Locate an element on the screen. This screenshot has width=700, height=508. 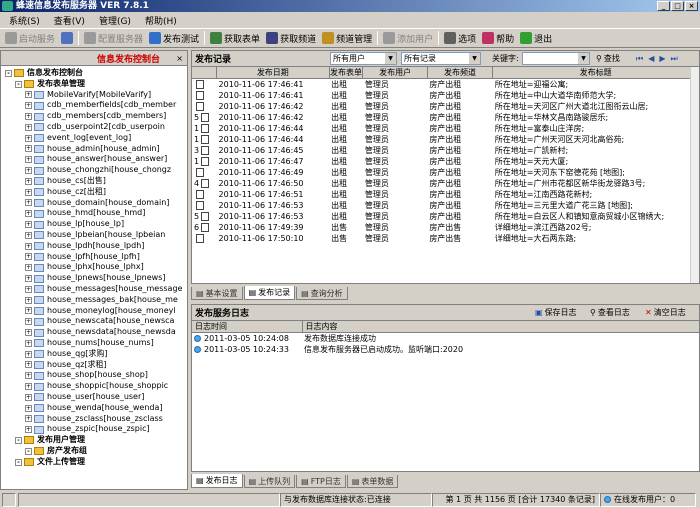
tree-node: + house_qg[求购] is located at coordinates (94, 354).